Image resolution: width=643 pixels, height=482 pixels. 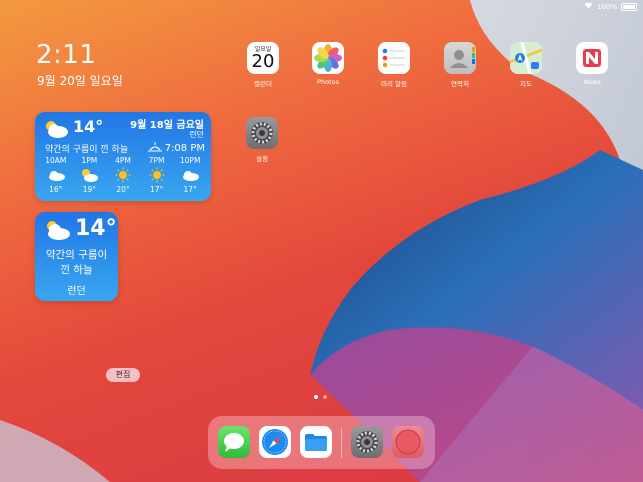 I want to click on contacts-icon, so click(x=460, y=58).